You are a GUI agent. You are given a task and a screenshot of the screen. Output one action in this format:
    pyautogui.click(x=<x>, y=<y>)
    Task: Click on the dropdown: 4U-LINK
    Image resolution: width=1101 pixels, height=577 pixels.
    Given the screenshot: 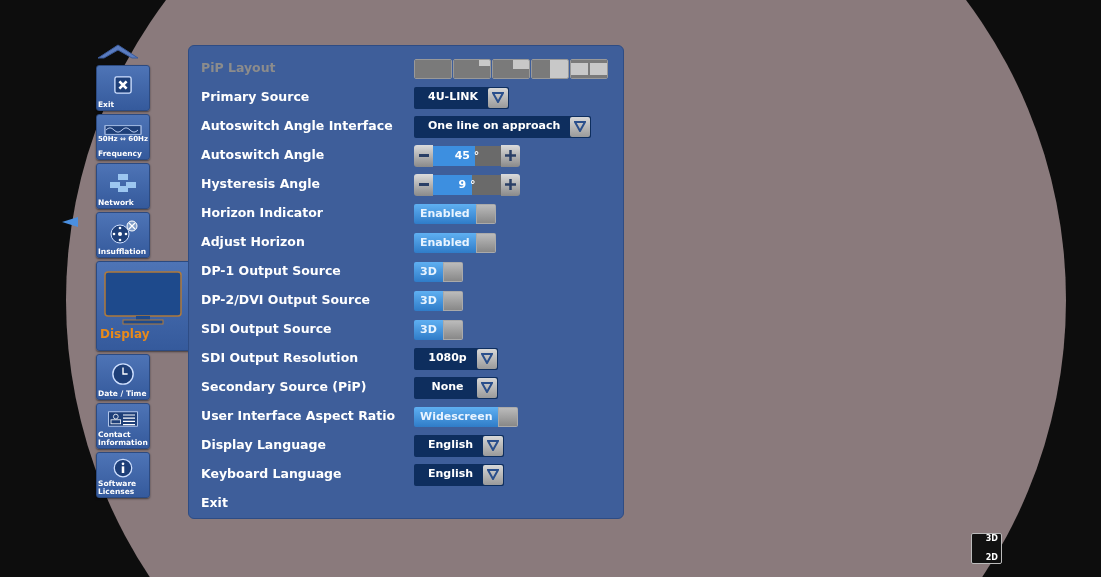 What is the action you would take?
    pyautogui.click(x=461, y=97)
    